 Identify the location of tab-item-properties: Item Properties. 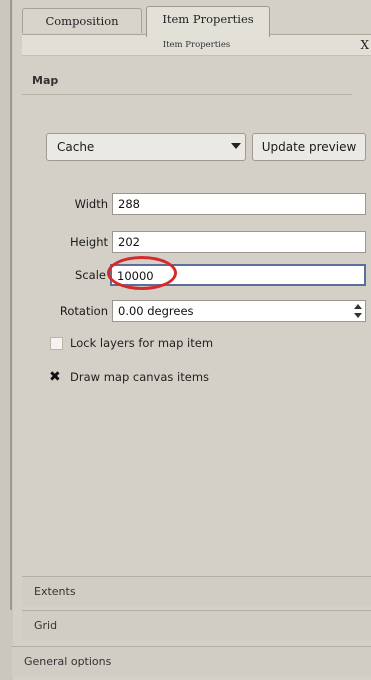
(208, 21).